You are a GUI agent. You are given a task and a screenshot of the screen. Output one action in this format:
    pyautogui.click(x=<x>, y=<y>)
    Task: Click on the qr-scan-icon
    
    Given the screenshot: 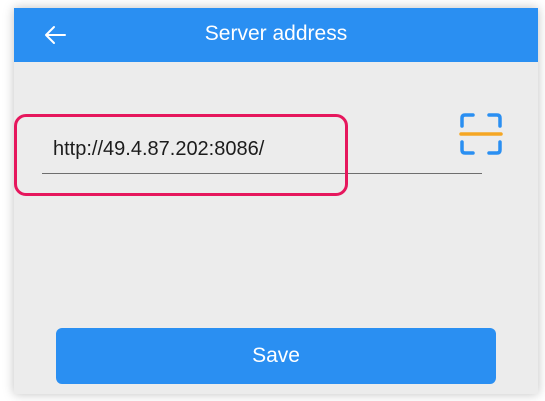 What is the action you would take?
    pyautogui.click(x=481, y=134)
    